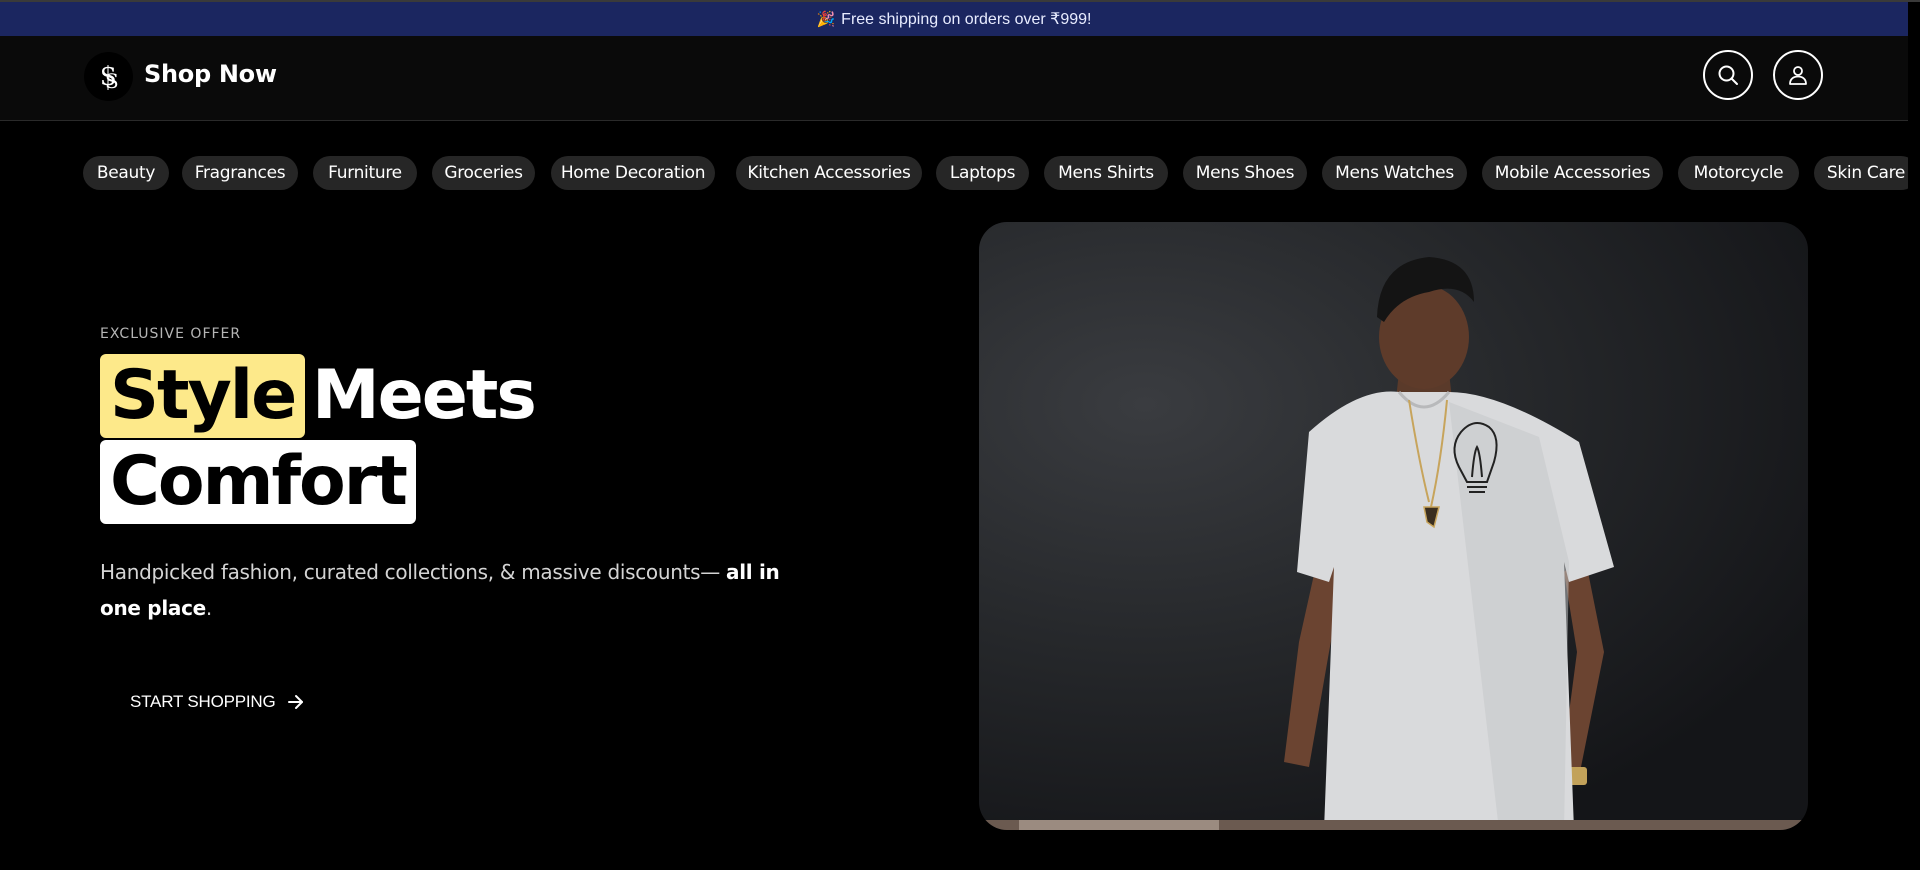 The image size is (1920, 870). What do you see at coordinates (1106, 173) in the screenshot?
I see `category-mens-shirts: Mens Shirts` at bounding box center [1106, 173].